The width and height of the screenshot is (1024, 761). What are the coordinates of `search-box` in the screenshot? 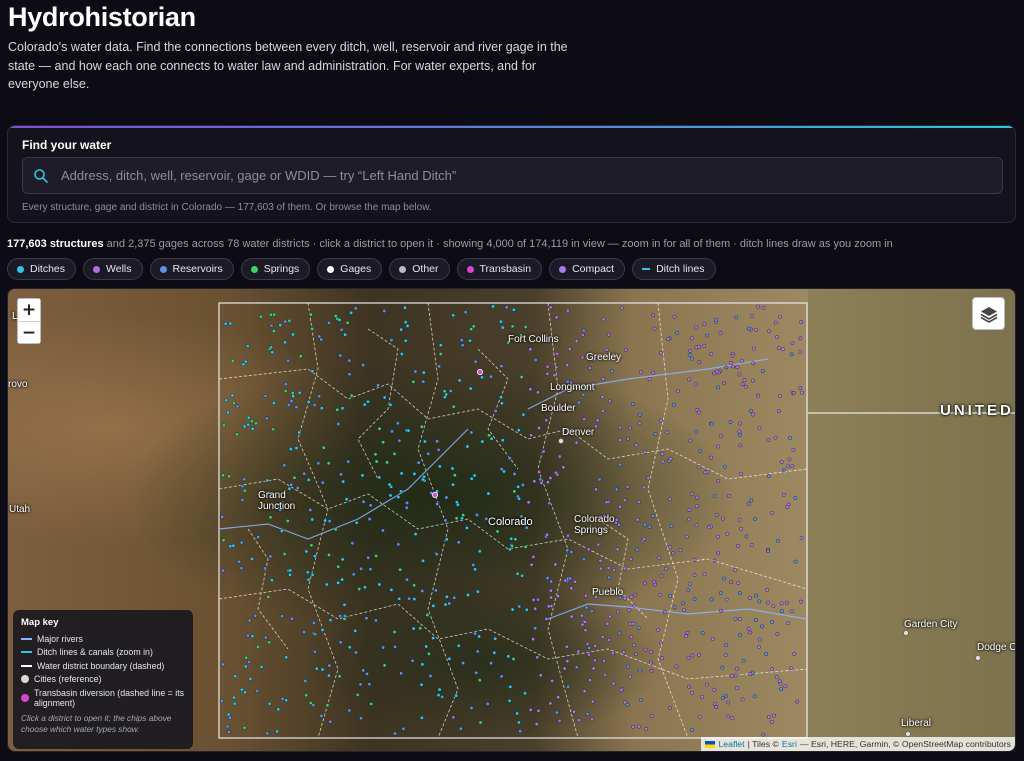 It's located at (512, 175).